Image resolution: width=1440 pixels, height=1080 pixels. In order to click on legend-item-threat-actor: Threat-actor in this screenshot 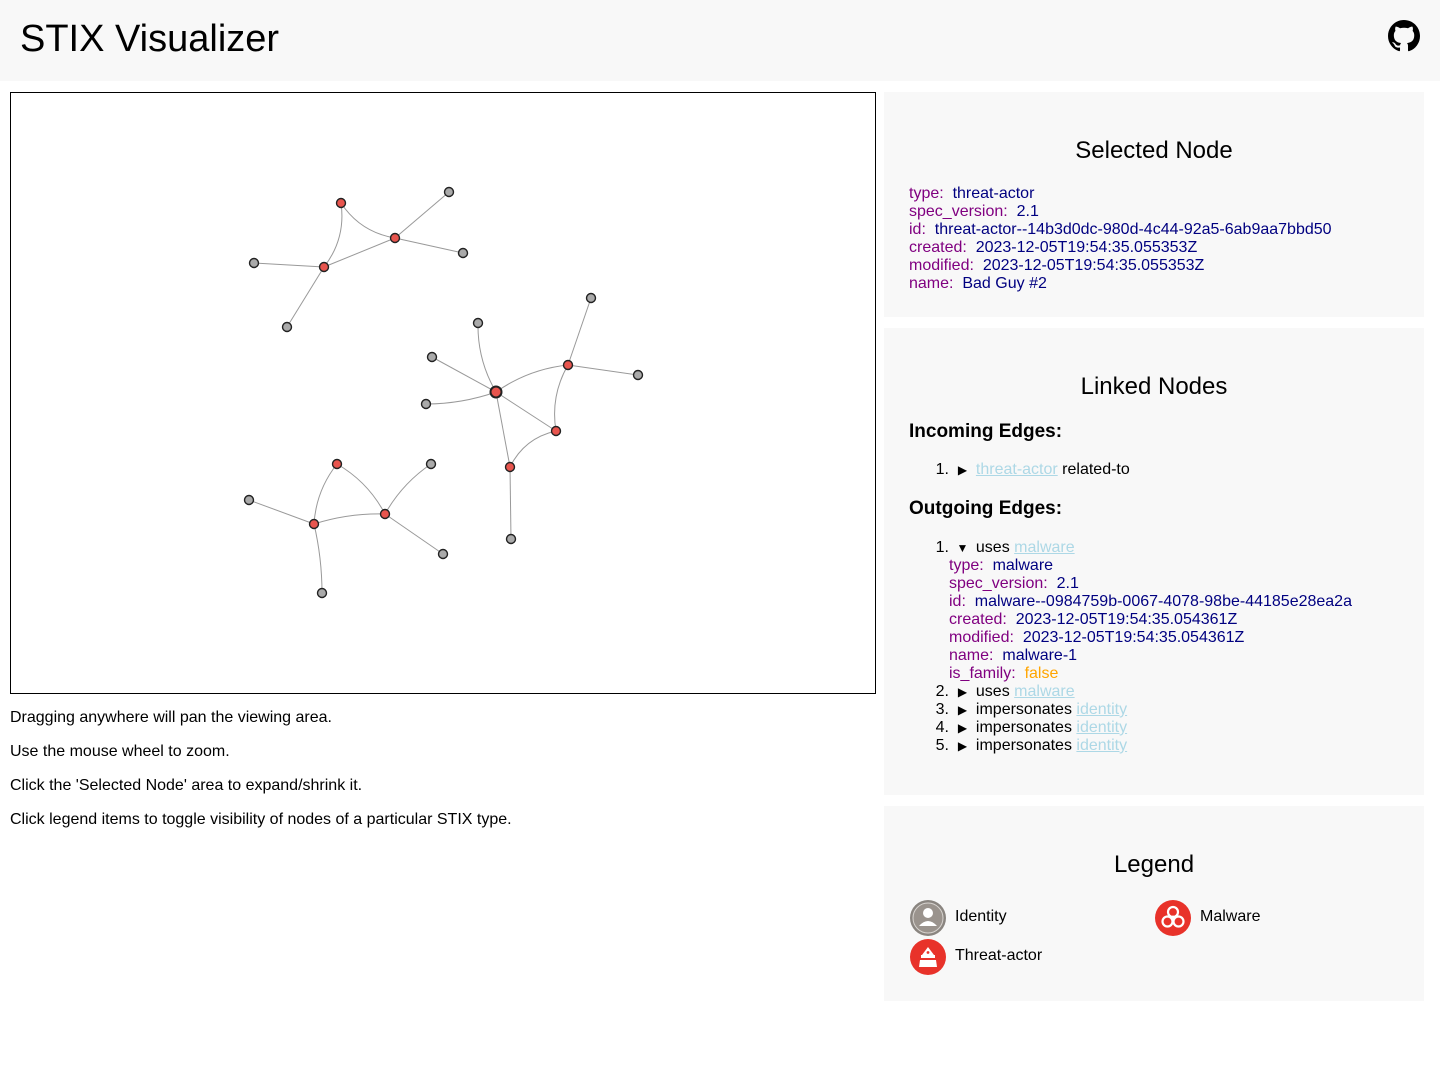, I will do `click(1009, 956)`.